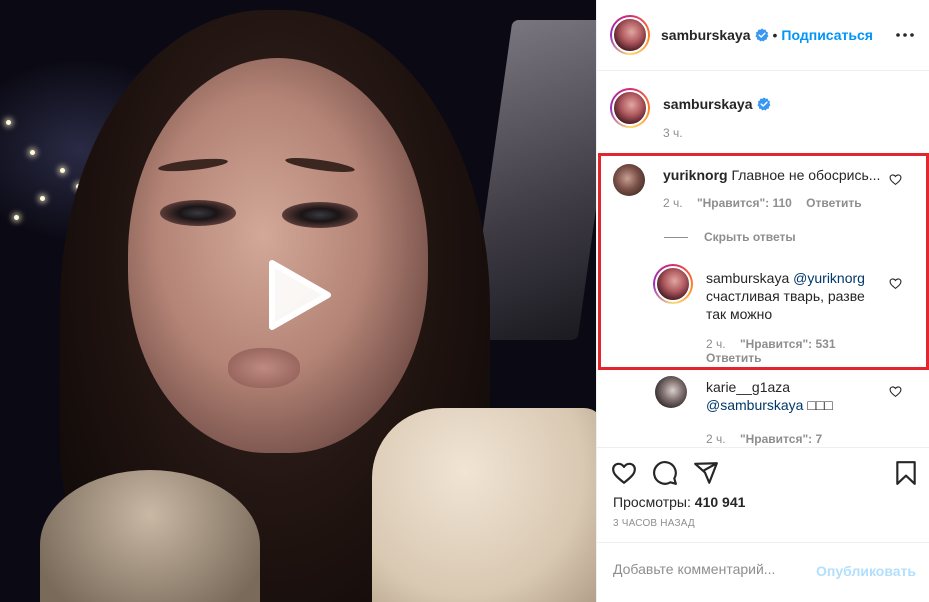 Image resolution: width=929 pixels, height=602 pixels. What do you see at coordinates (665, 473) in the screenshot?
I see `comment-icon` at bounding box center [665, 473].